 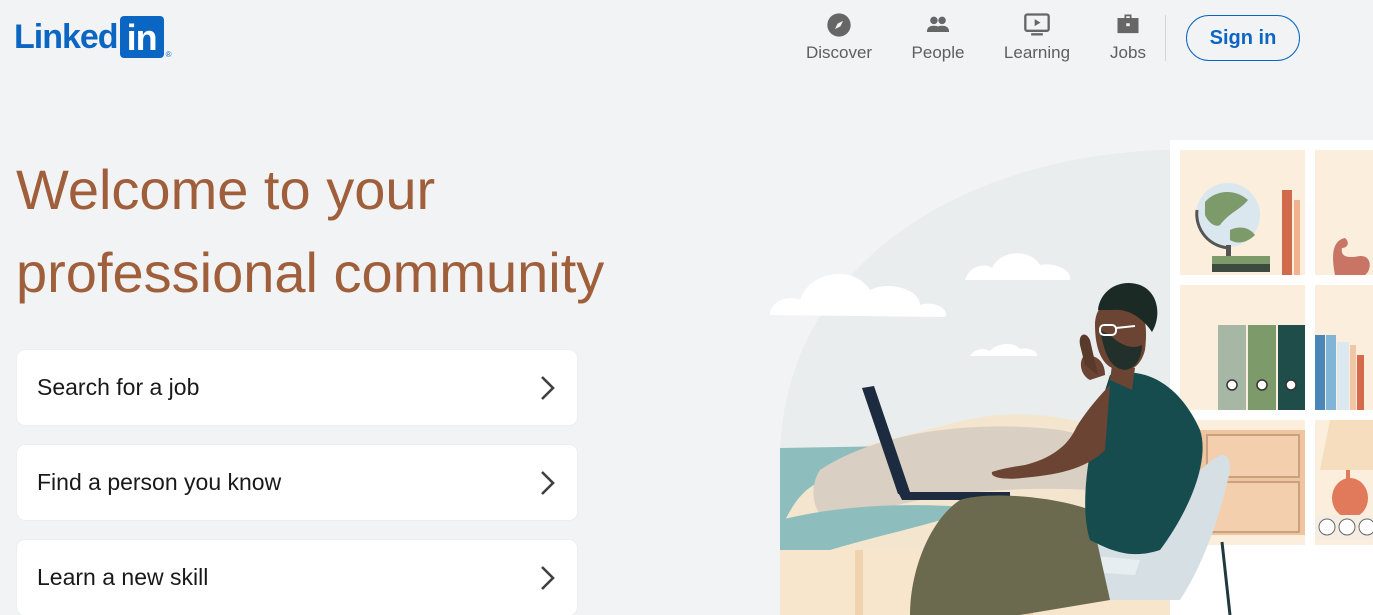 What do you see at coordinates (1128, 39) in the screenshot?
I see `nav-jobs: Jobs` at bounding box center [1128, 39].